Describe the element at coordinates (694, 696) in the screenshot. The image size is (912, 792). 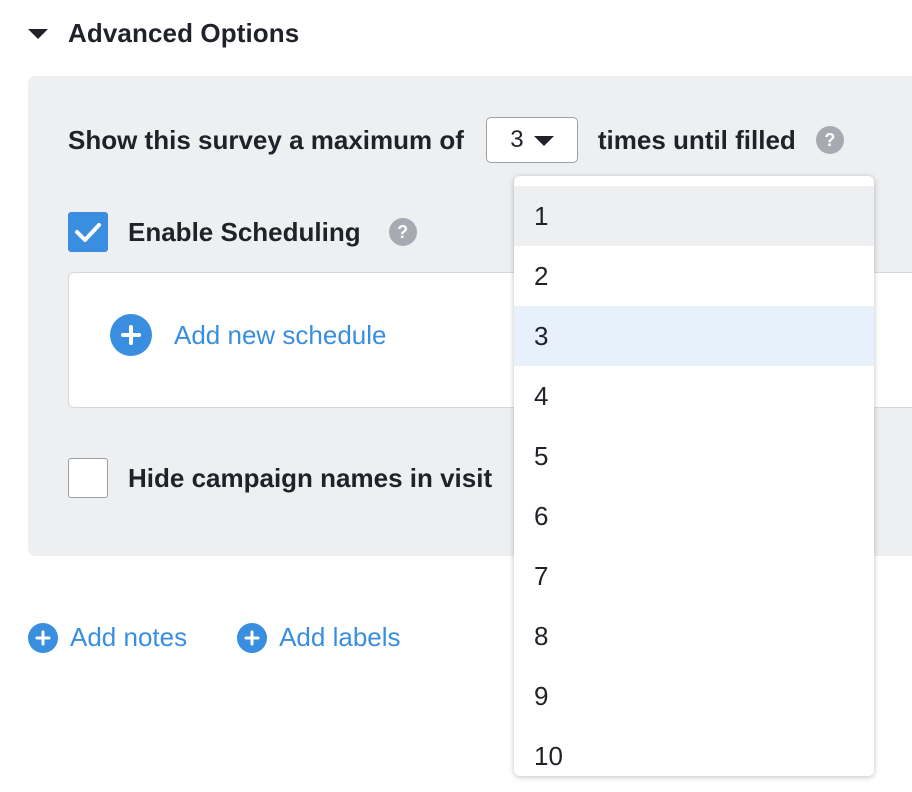
I see `dropdown-option: 9` at that location.